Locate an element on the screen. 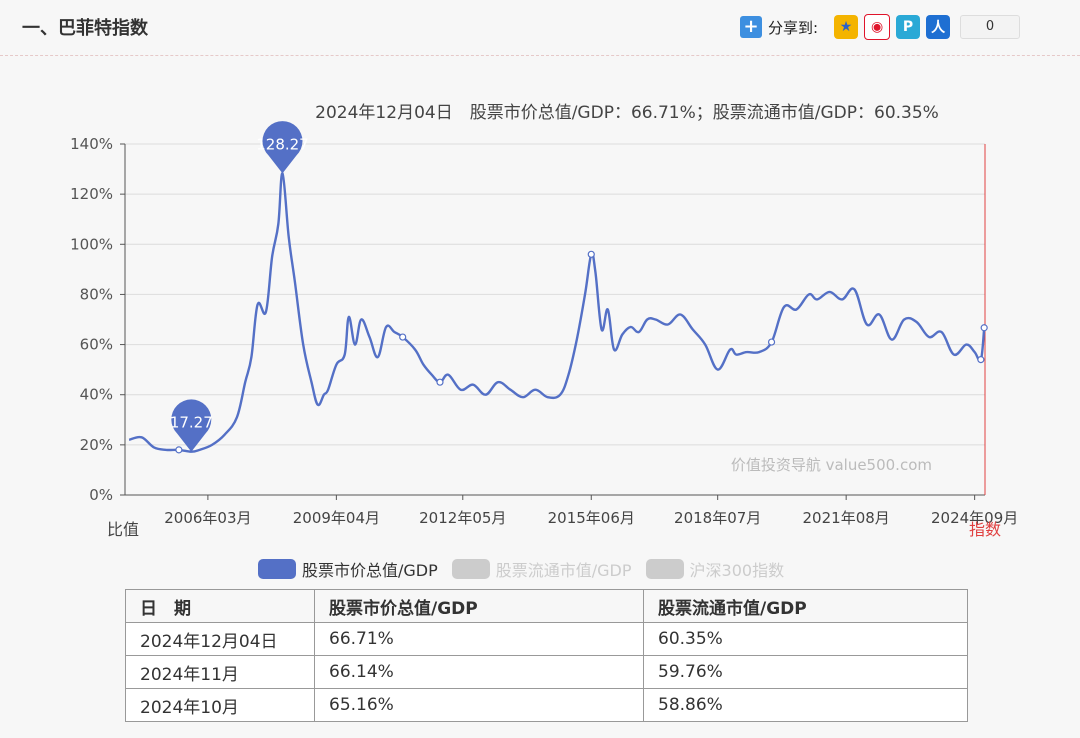 Image resolution: width=1080 pixels, height=738 pixels. cell-date: 2024年10月 is located at coordinates (220, 705).